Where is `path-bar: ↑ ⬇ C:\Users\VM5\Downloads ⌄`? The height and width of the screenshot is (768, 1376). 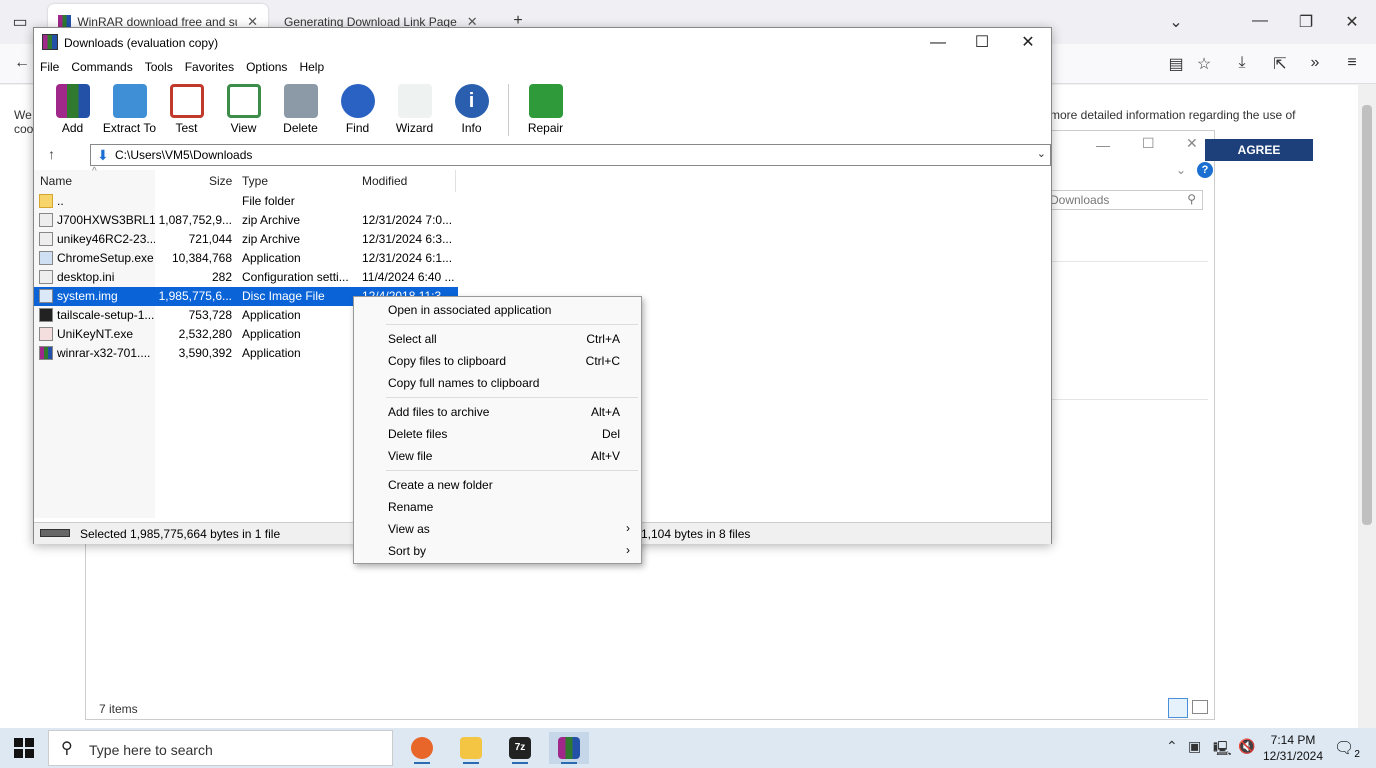
path-bar: ↑ ⬇ C:\Users\VM5\Downloads ⌄ is located at coordinates (542, 155).